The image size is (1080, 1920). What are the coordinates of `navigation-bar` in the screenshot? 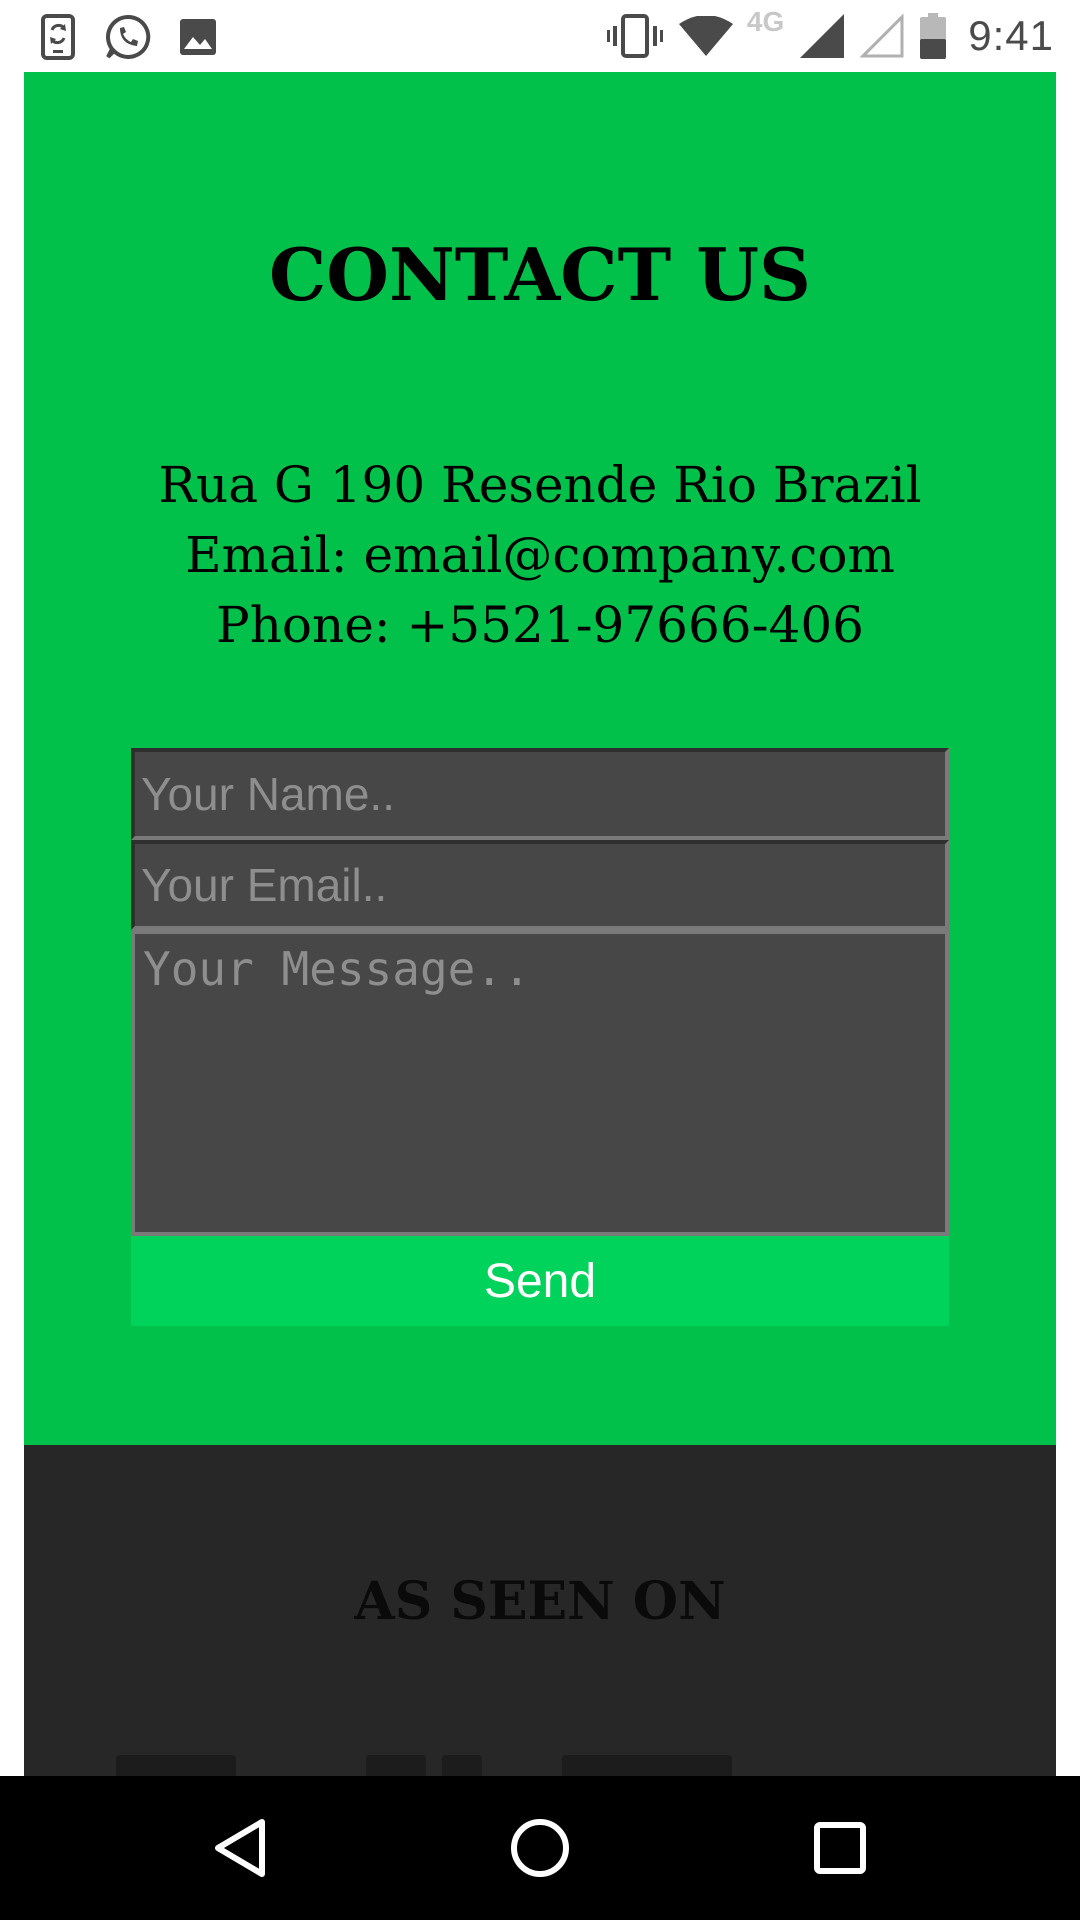 It's located at (540, 1848).